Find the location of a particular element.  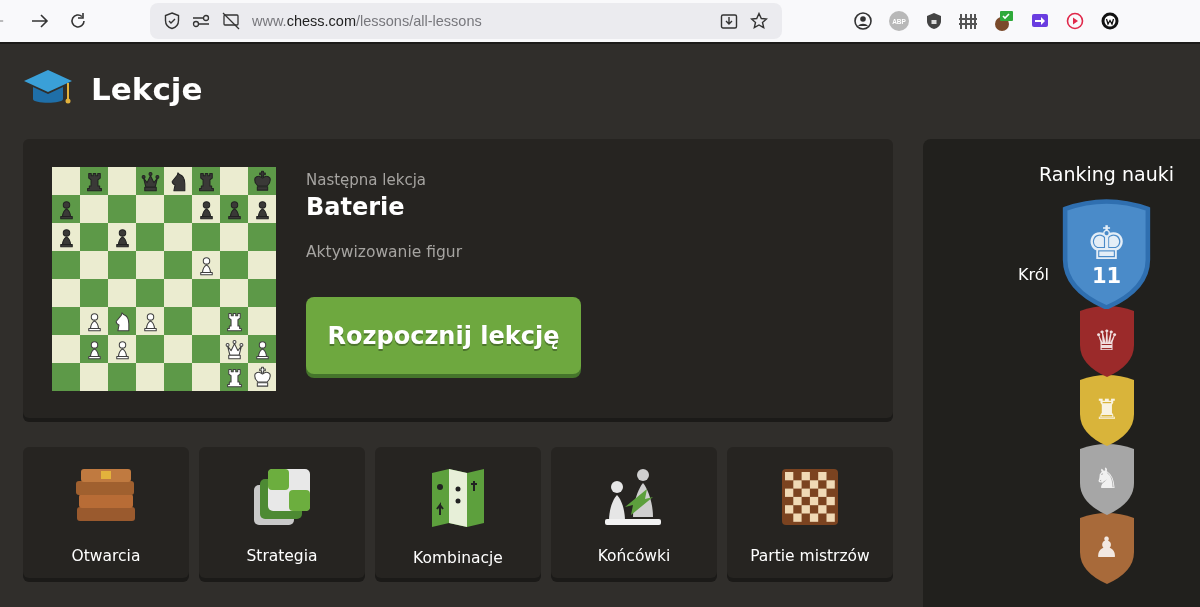

shield-lock-icon is located at coordinates (934, 21).